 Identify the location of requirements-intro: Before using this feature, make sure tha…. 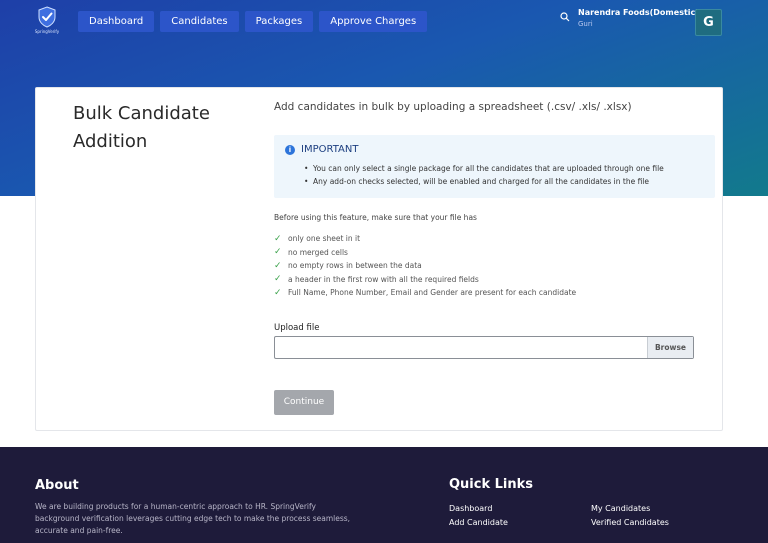
(375, 217).